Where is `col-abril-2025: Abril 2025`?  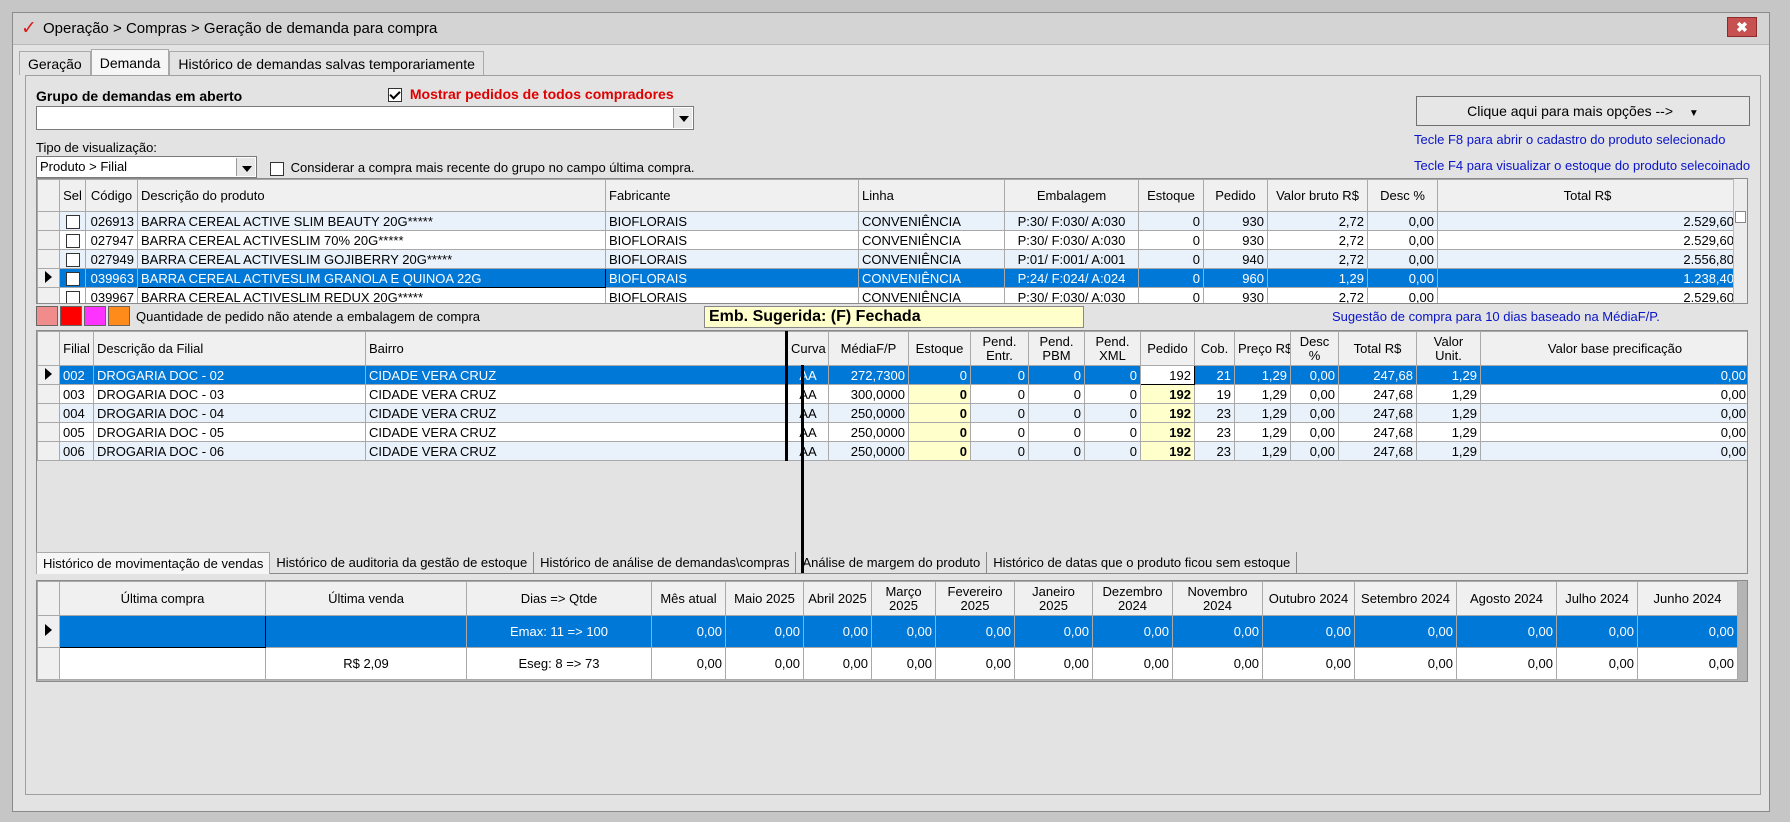 col-abril-2025: Abril 2025 is located at coordinates (837, 598).